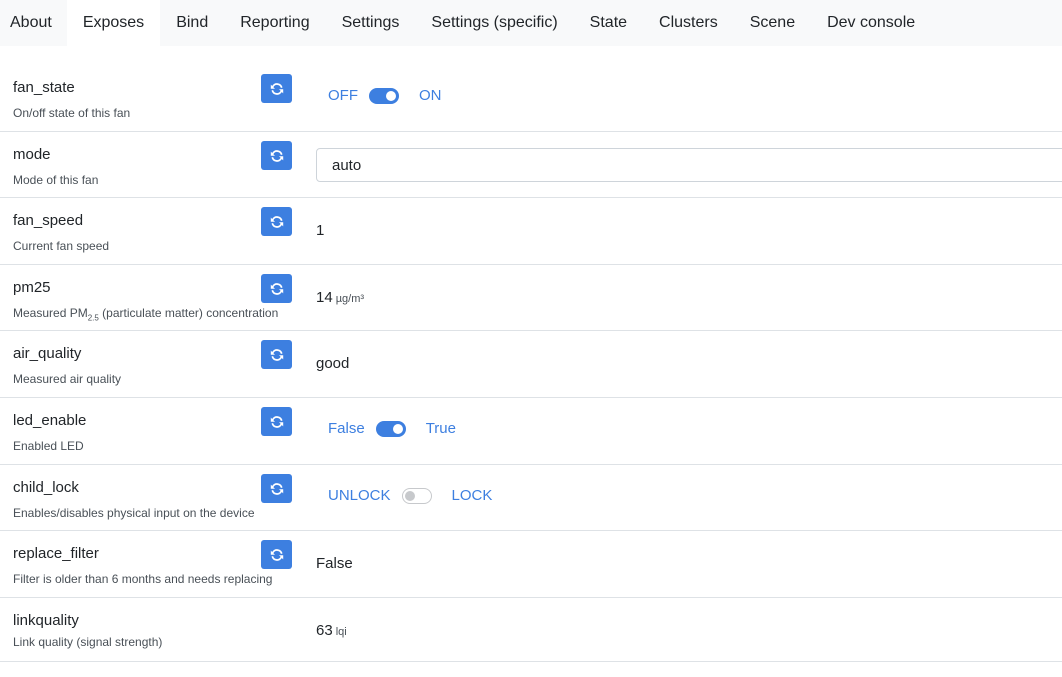 This screenshot has width=1062, height=677. I want to click on replace-filter-value: False, so click(334, 563).